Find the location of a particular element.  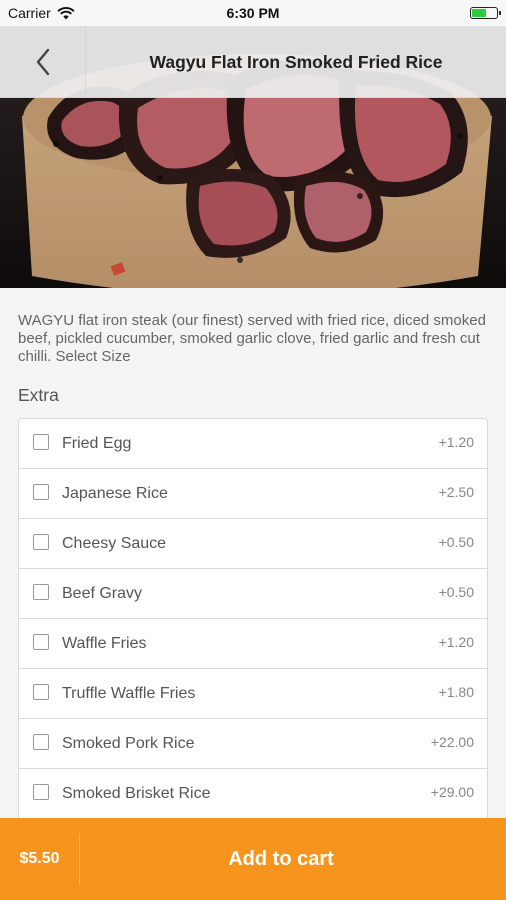

extra-option-smoked-pork-rice: Smoked Pork Rice +22.00 is located at coordinates (253, 744).